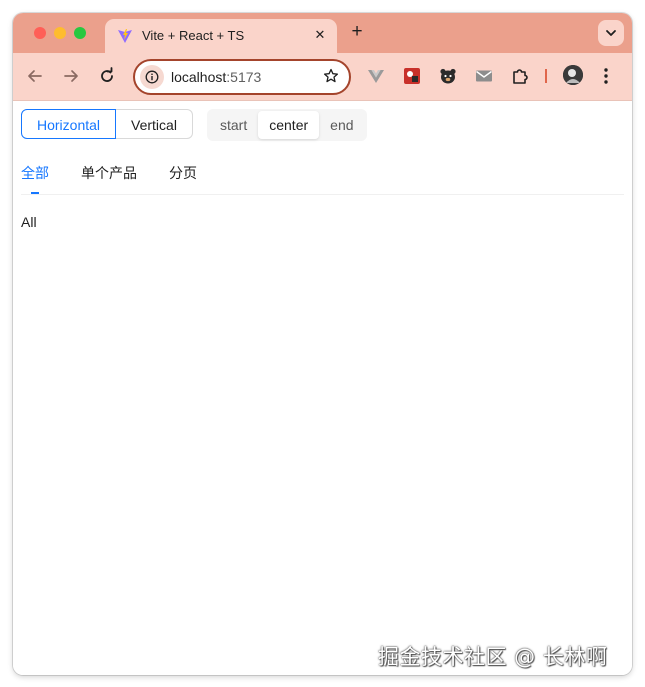 The image size is (645, 687). What do you see at coordinates (341, 125) in the screenshot?
I see `segment-end: end` at bounding box center [341, 125].